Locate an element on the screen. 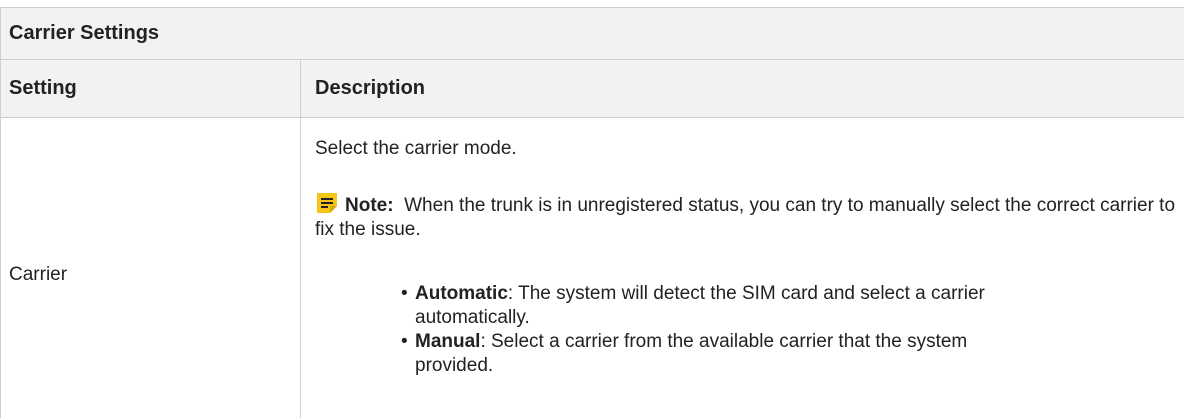 The image size is (1184, 418). option-term-manual: Manual is located at coordinates (448, 341).